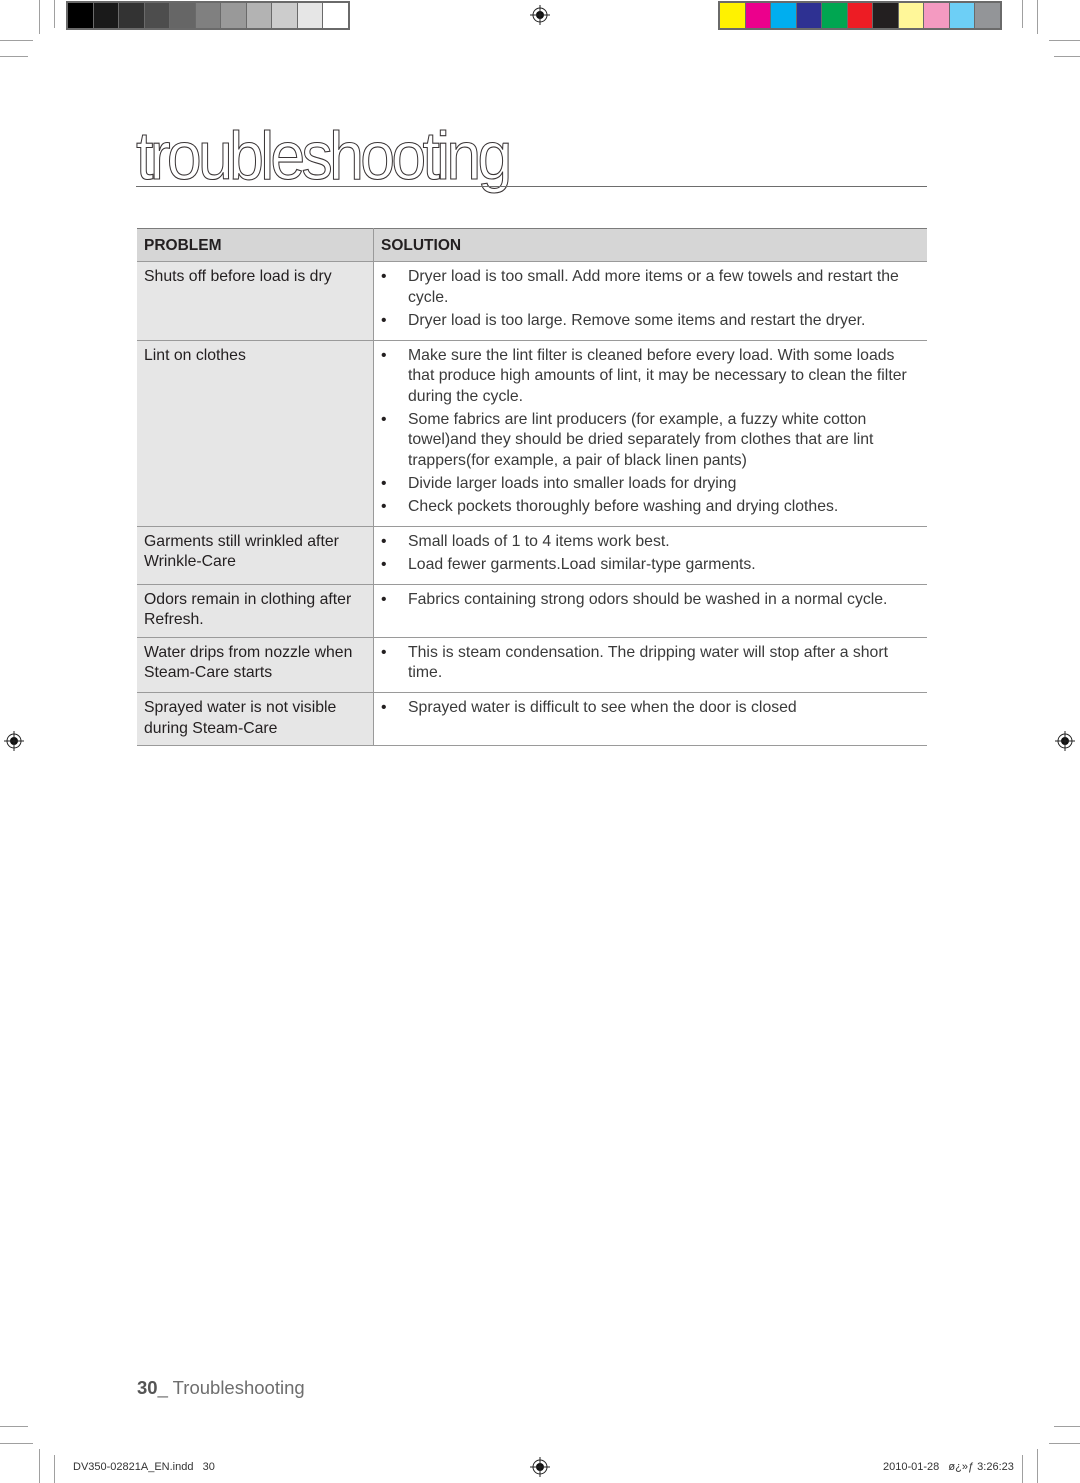  I want to click on process-color-bar, so click(860, 15).